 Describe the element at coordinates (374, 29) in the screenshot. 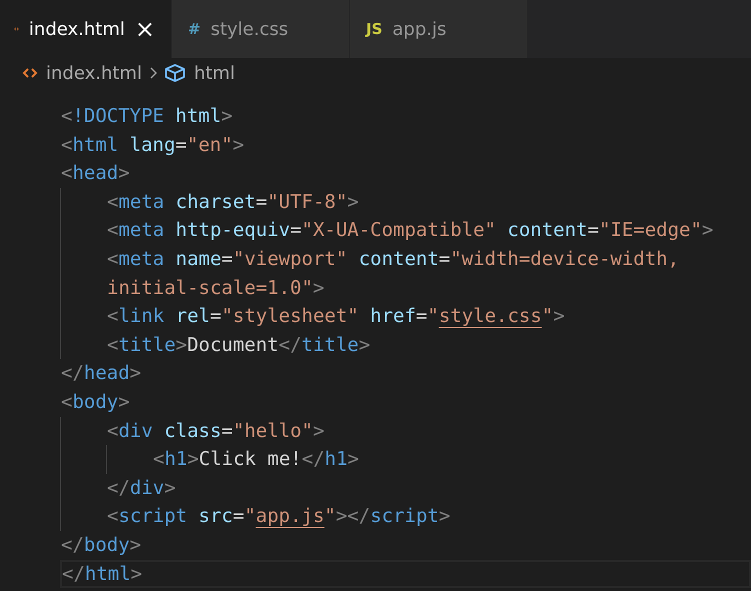

I see `file-type-icon: JS` at that location.